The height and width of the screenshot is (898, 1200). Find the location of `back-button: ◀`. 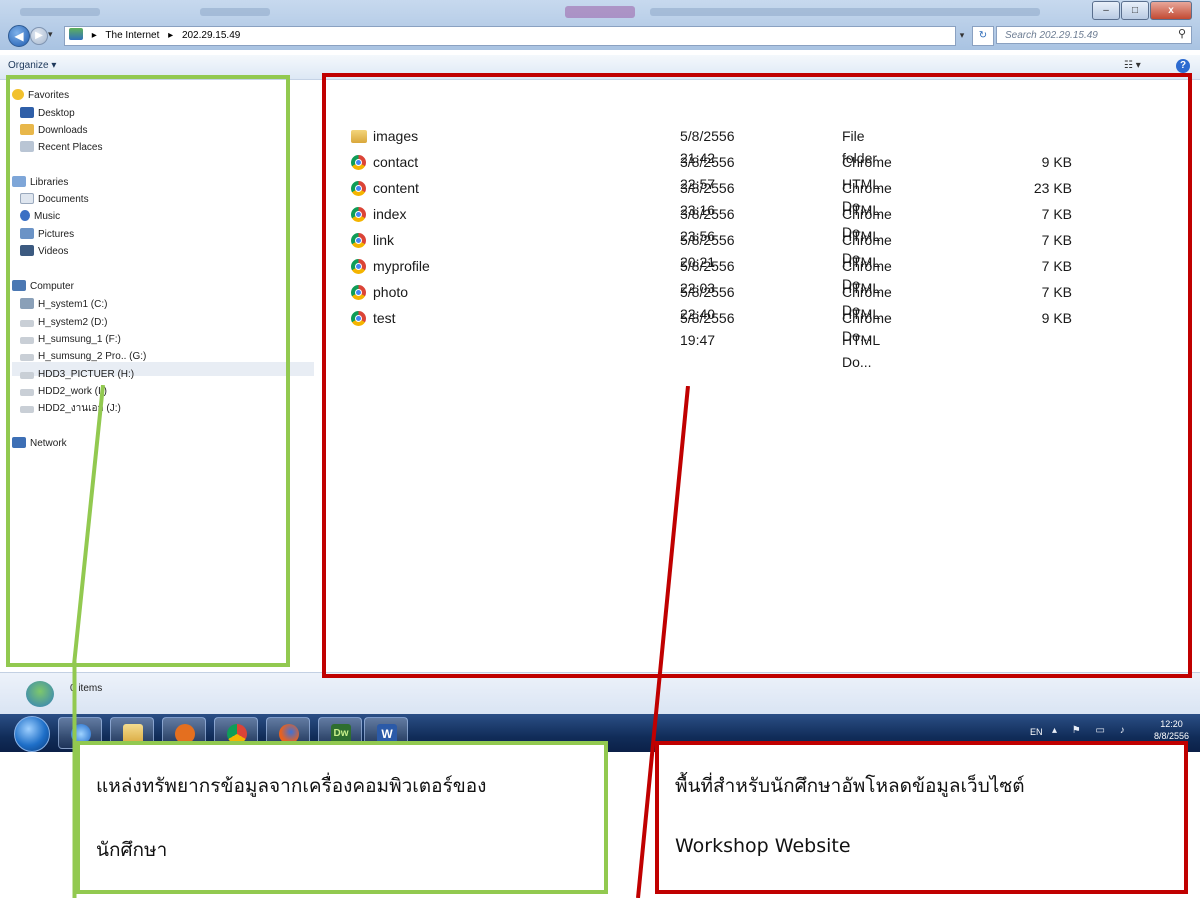

back-button: ◀ is located at coordinates (19, 36).